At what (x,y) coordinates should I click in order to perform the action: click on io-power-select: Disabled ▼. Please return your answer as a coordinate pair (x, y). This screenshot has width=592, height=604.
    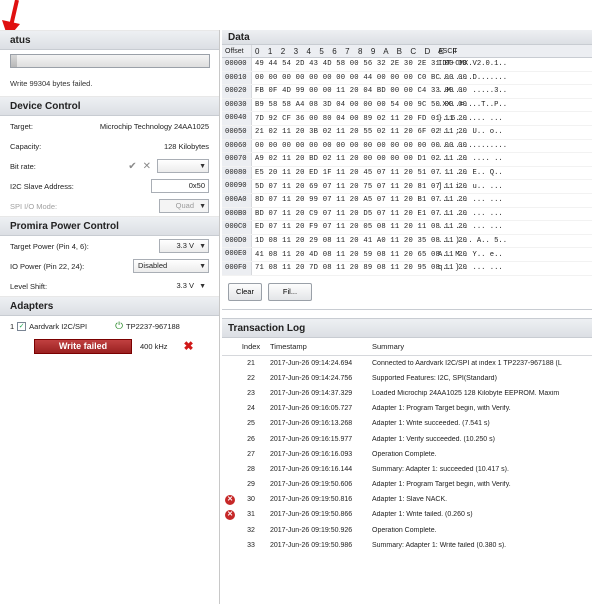
    Looking at the image, I should click on (171, 266).